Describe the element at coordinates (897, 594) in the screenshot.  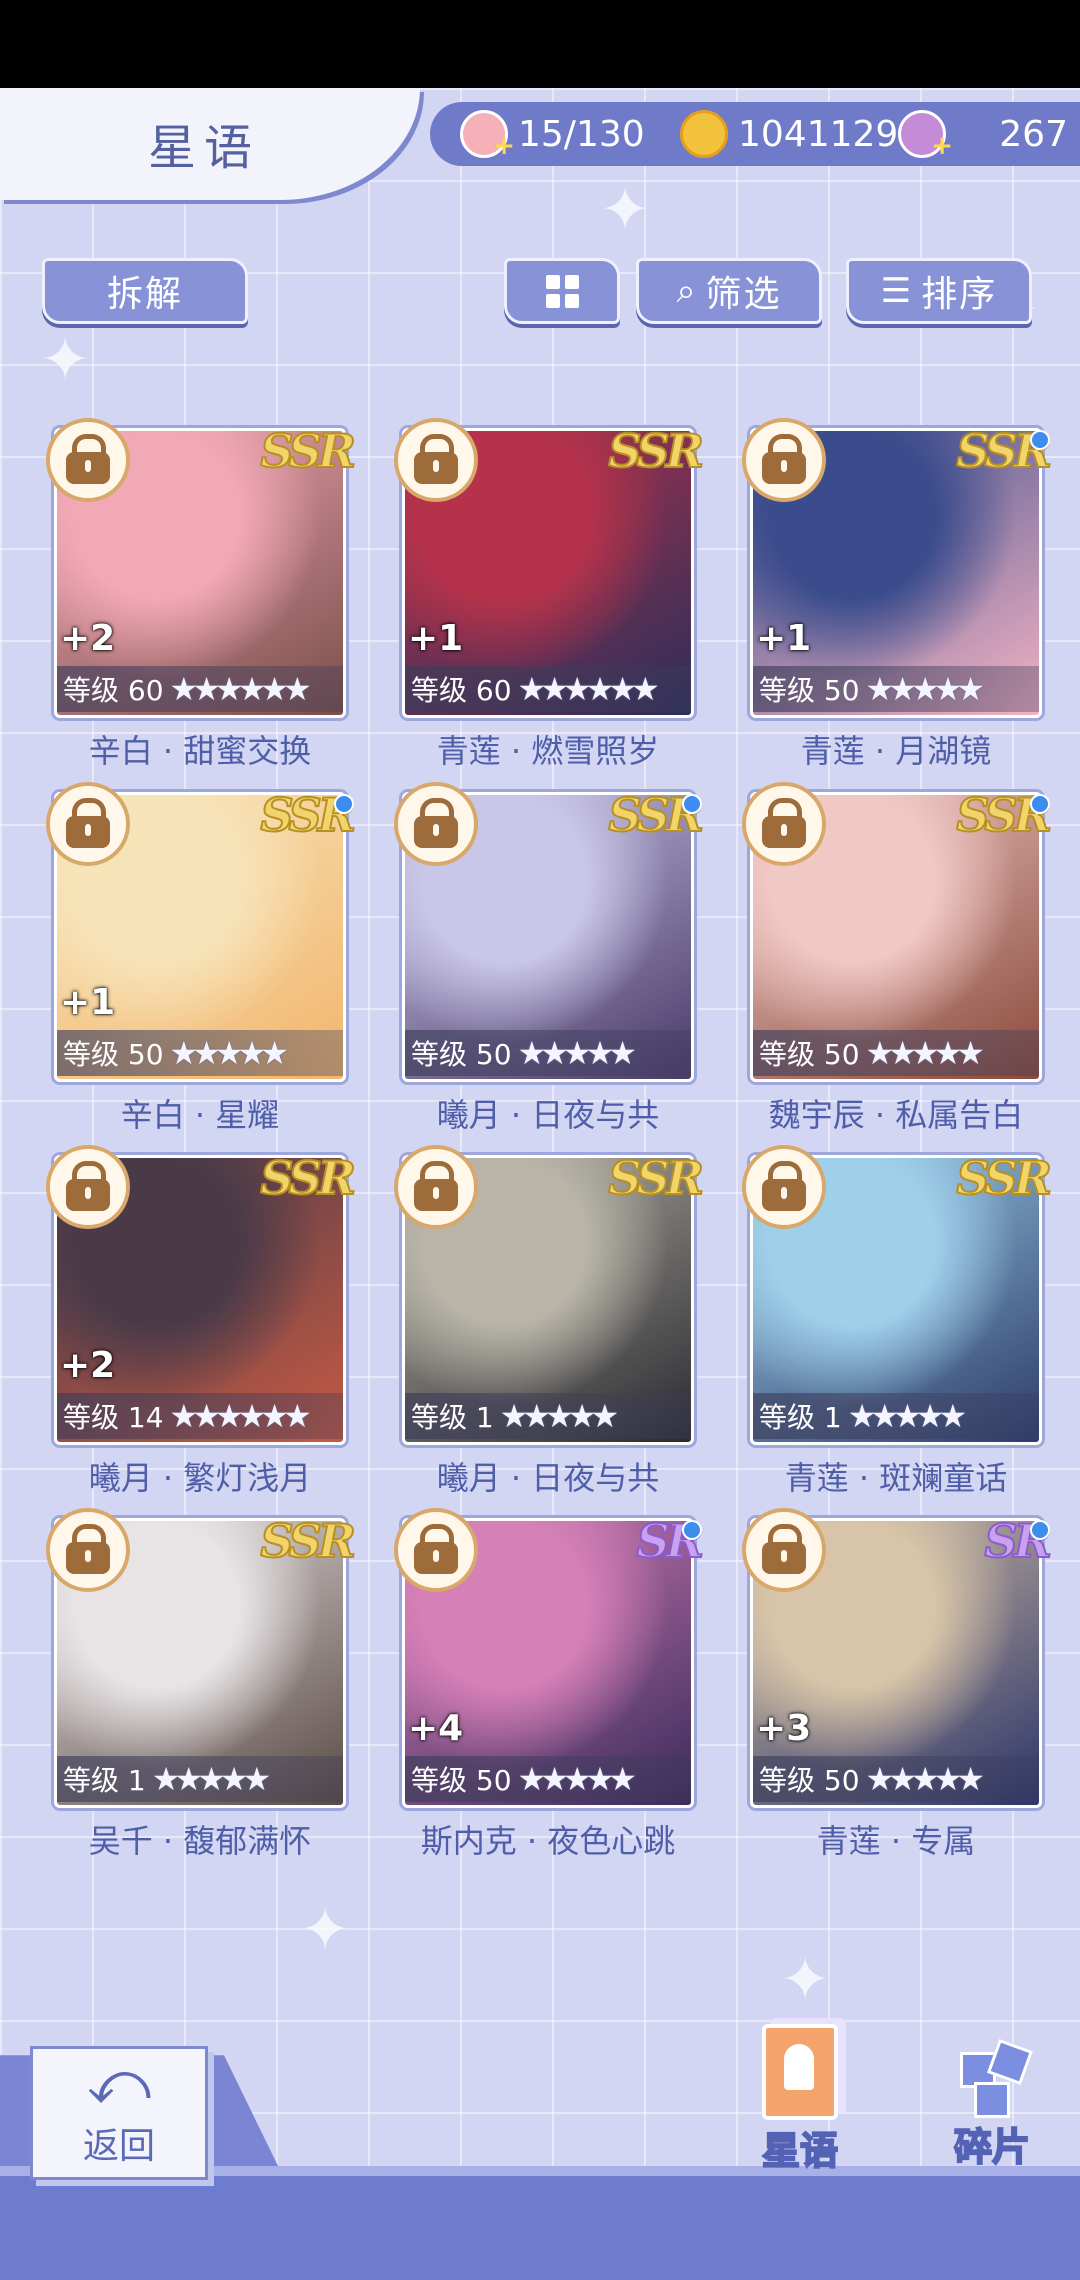
I see `card-item: SSR +1 等级 50 ★★★★★ 青莲 · 月湖镜` at that location.